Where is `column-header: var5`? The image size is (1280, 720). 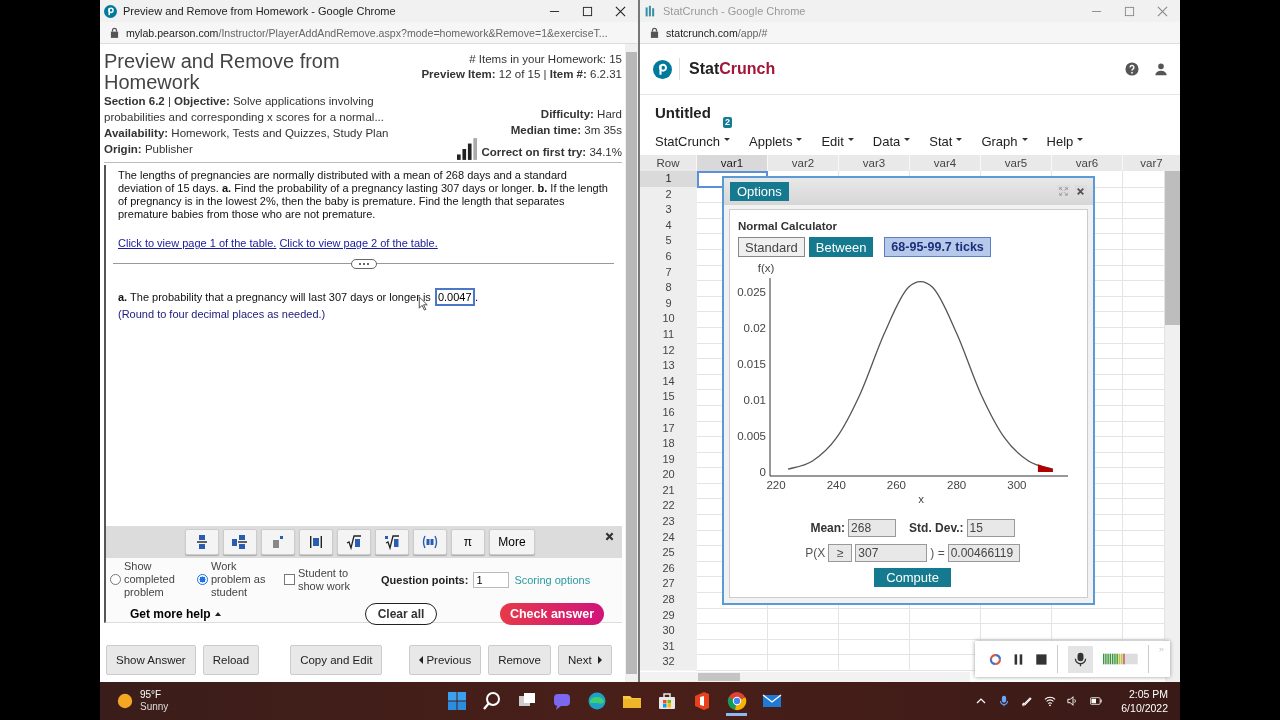 column-header: var5 is located at coordinates (1016, 163).